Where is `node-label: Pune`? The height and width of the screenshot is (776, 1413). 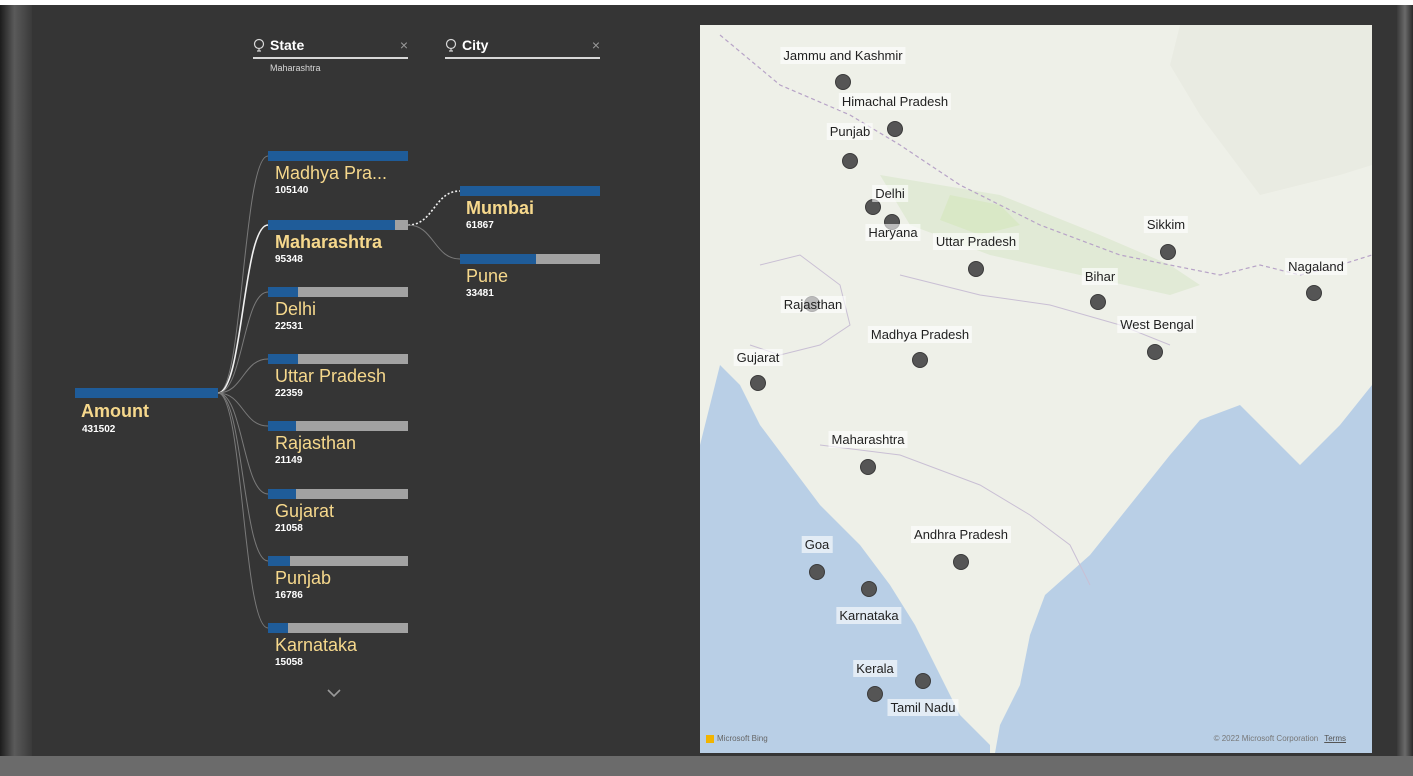
node-label: Pune is located at coordinates (487, 276).